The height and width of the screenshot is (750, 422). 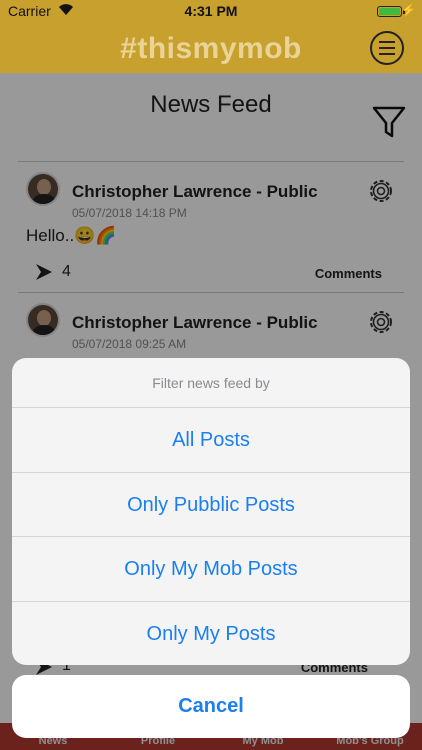 What do you see at coordinates (211, 706) in the screenshot?
I see `cancel-button: Cancel` at bounding box center [211, 706].